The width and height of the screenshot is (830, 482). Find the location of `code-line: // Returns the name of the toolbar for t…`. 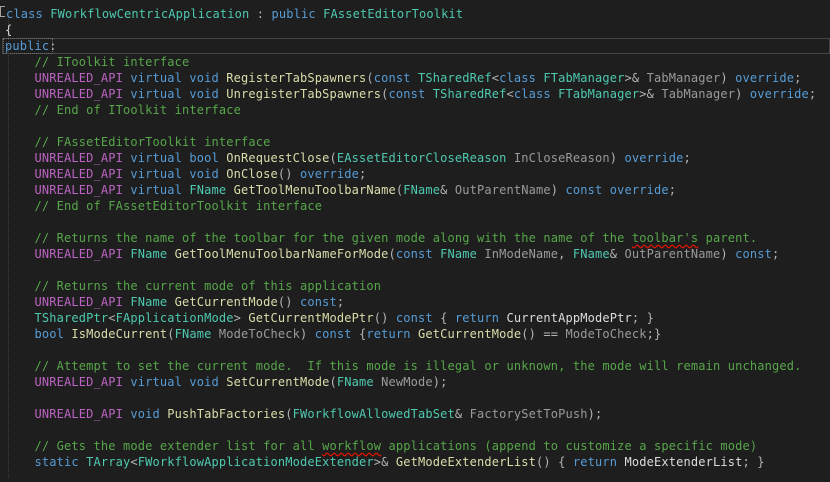

code-line: // Returns the name of the toolbar for t… is located at coordinates (381, 238).